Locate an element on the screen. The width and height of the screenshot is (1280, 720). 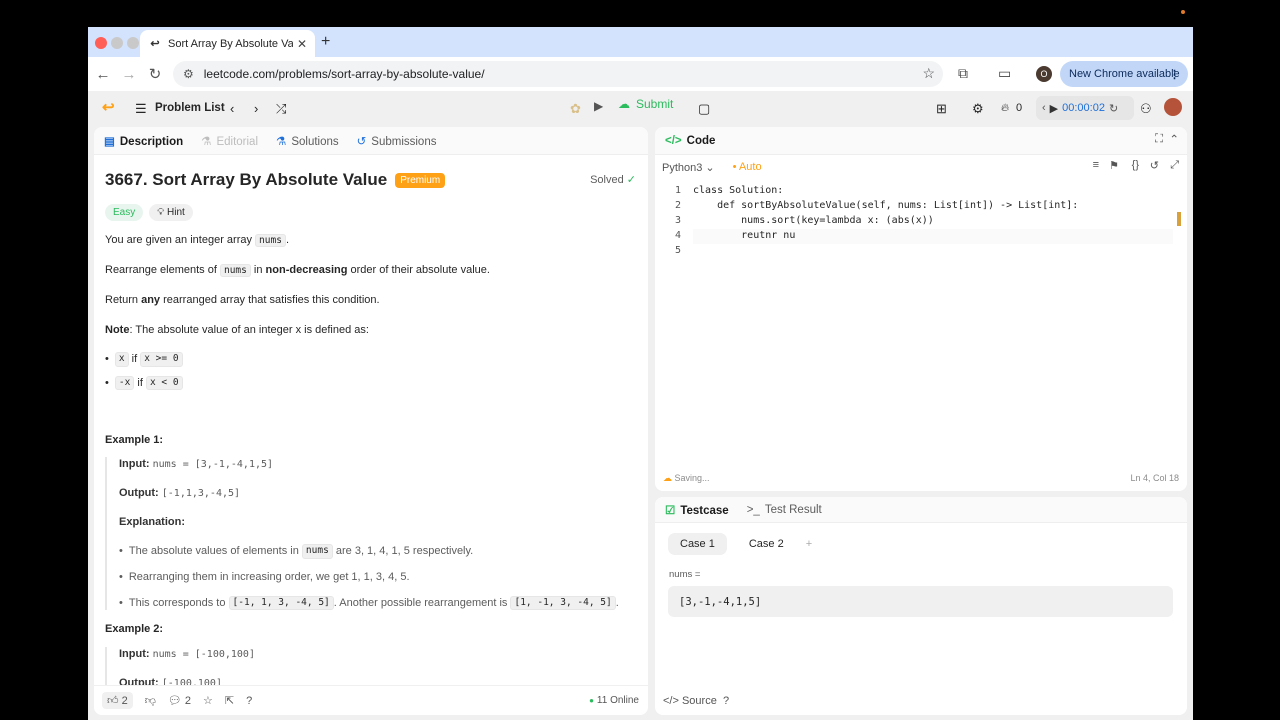
new-chrome-available-button: New Chrome available ⋮ is located at coordinates (1124, 74).